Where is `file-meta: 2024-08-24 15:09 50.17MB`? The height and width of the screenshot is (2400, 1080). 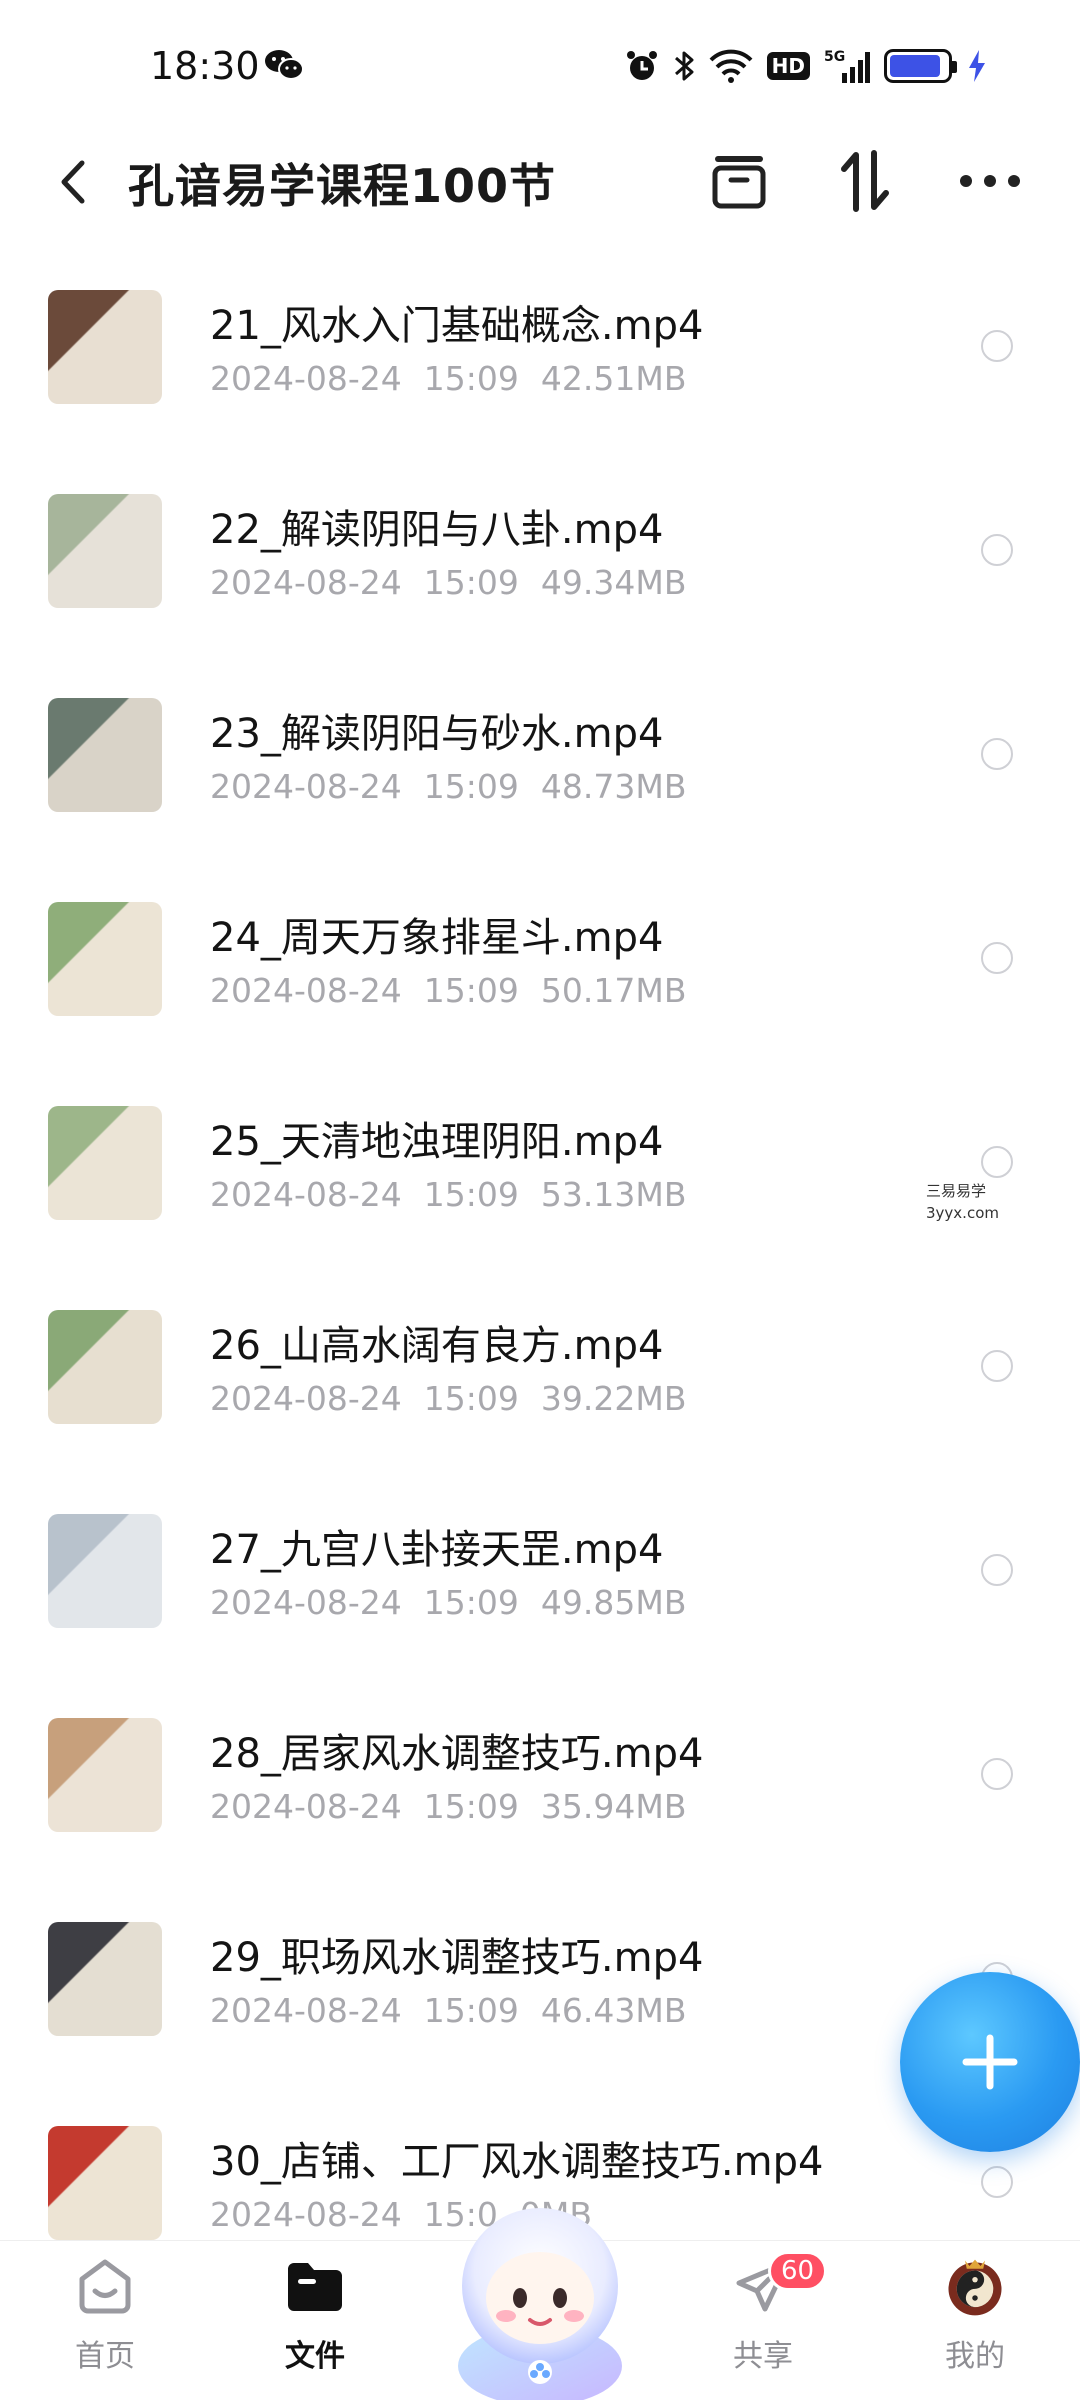
file-meta: 2024-08-24 15:09 50.17MB is located at coordinates (459, 990).